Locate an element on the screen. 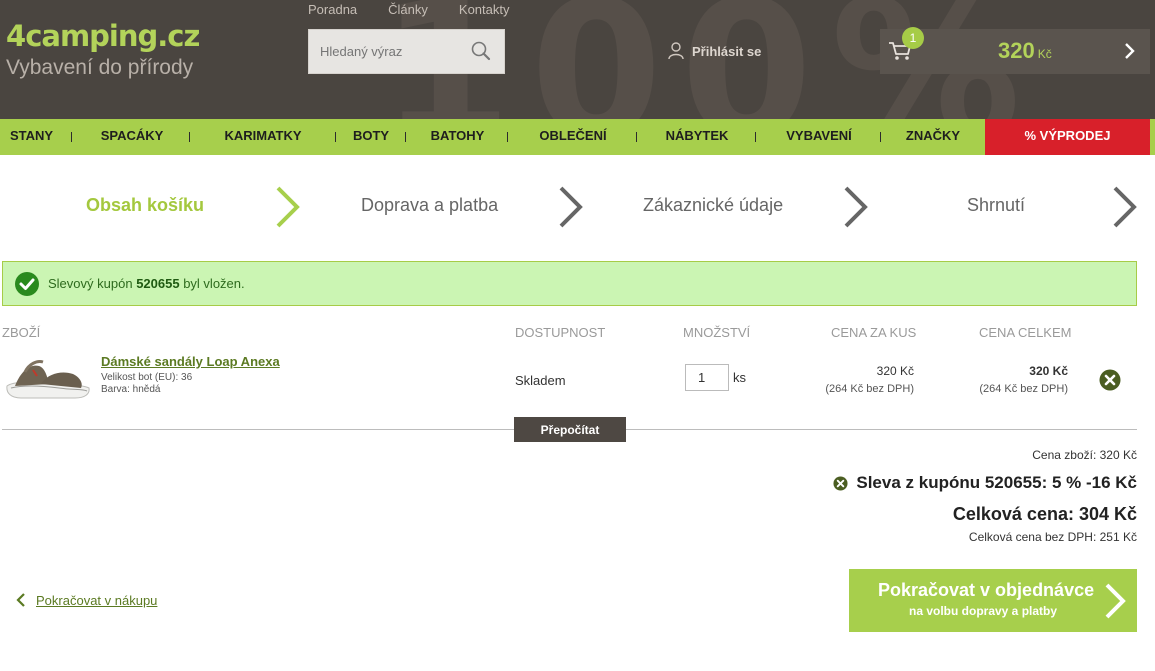 The height and width of the screenshot is (671, 1155). search-input is located at coordinates (395, 51).